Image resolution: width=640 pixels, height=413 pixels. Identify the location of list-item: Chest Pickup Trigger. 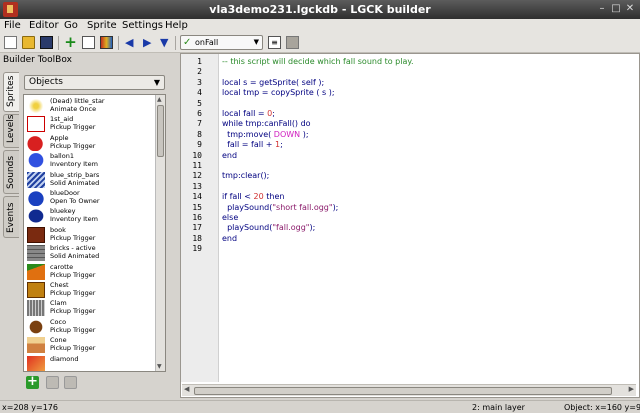
(90, 290).